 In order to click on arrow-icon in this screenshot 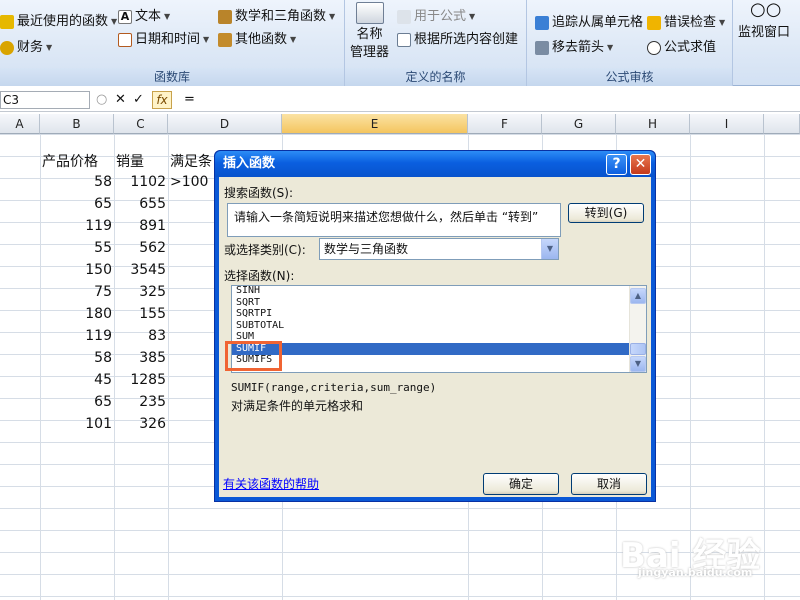, I will do `click(542, 23)`.